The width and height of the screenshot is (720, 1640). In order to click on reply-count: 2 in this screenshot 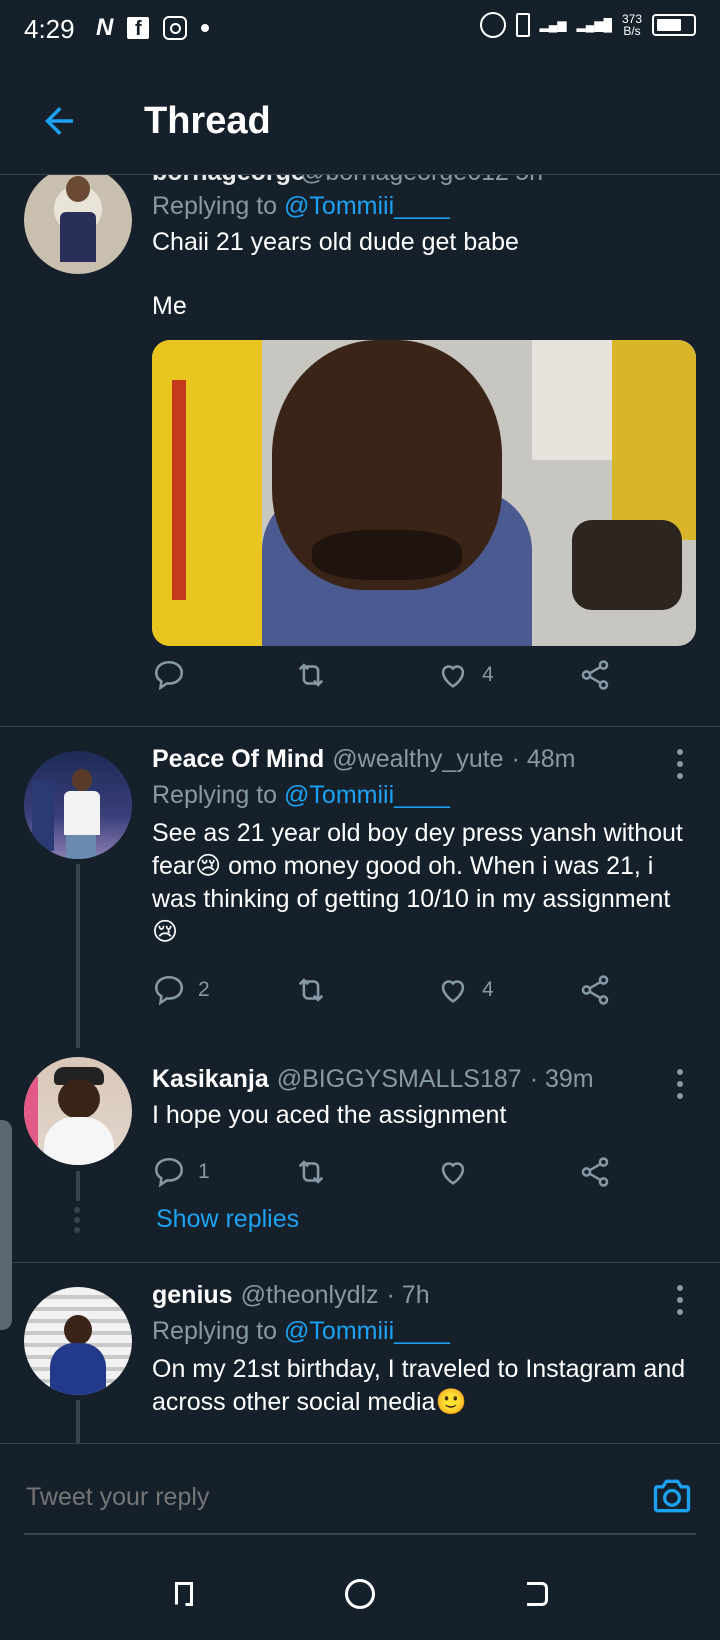, I will do `click(204, 989)`.